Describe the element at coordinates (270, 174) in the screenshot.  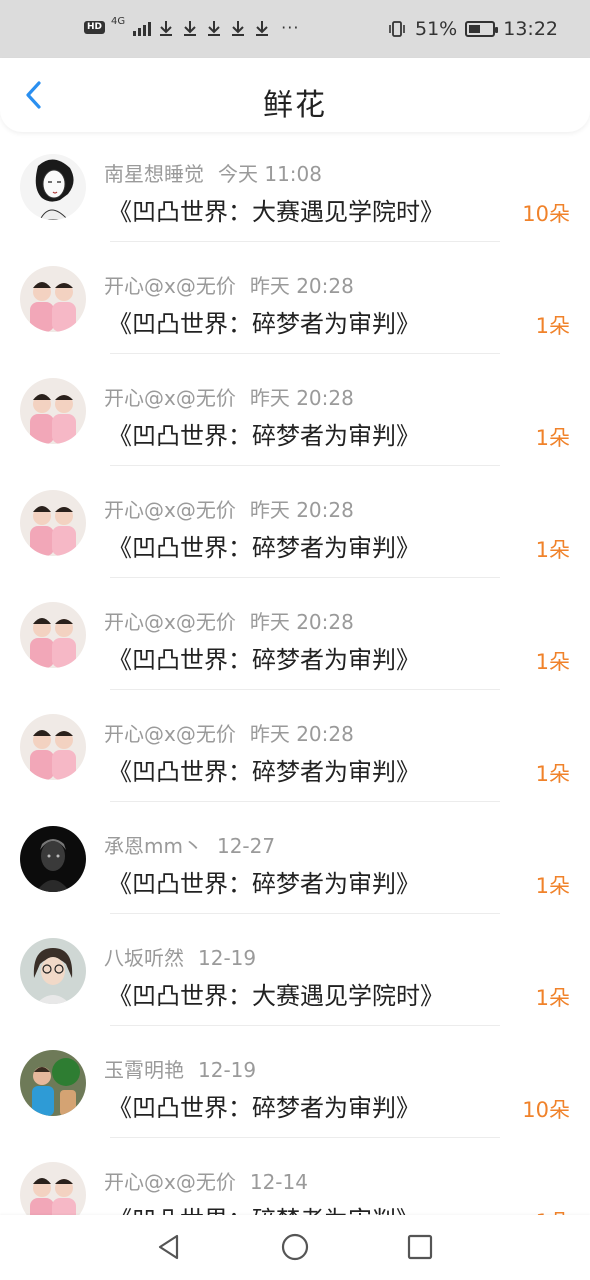
I see `timestamp: 今天 11:08` at that location.